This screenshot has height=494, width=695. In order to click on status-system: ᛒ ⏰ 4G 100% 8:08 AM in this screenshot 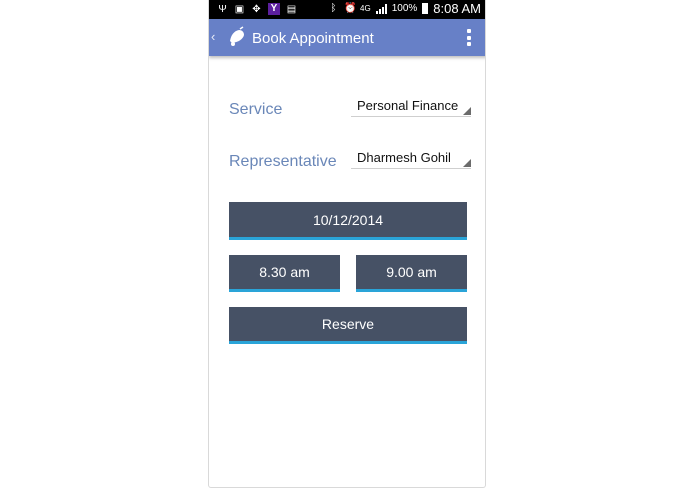, I will do `click(404, 8)`.